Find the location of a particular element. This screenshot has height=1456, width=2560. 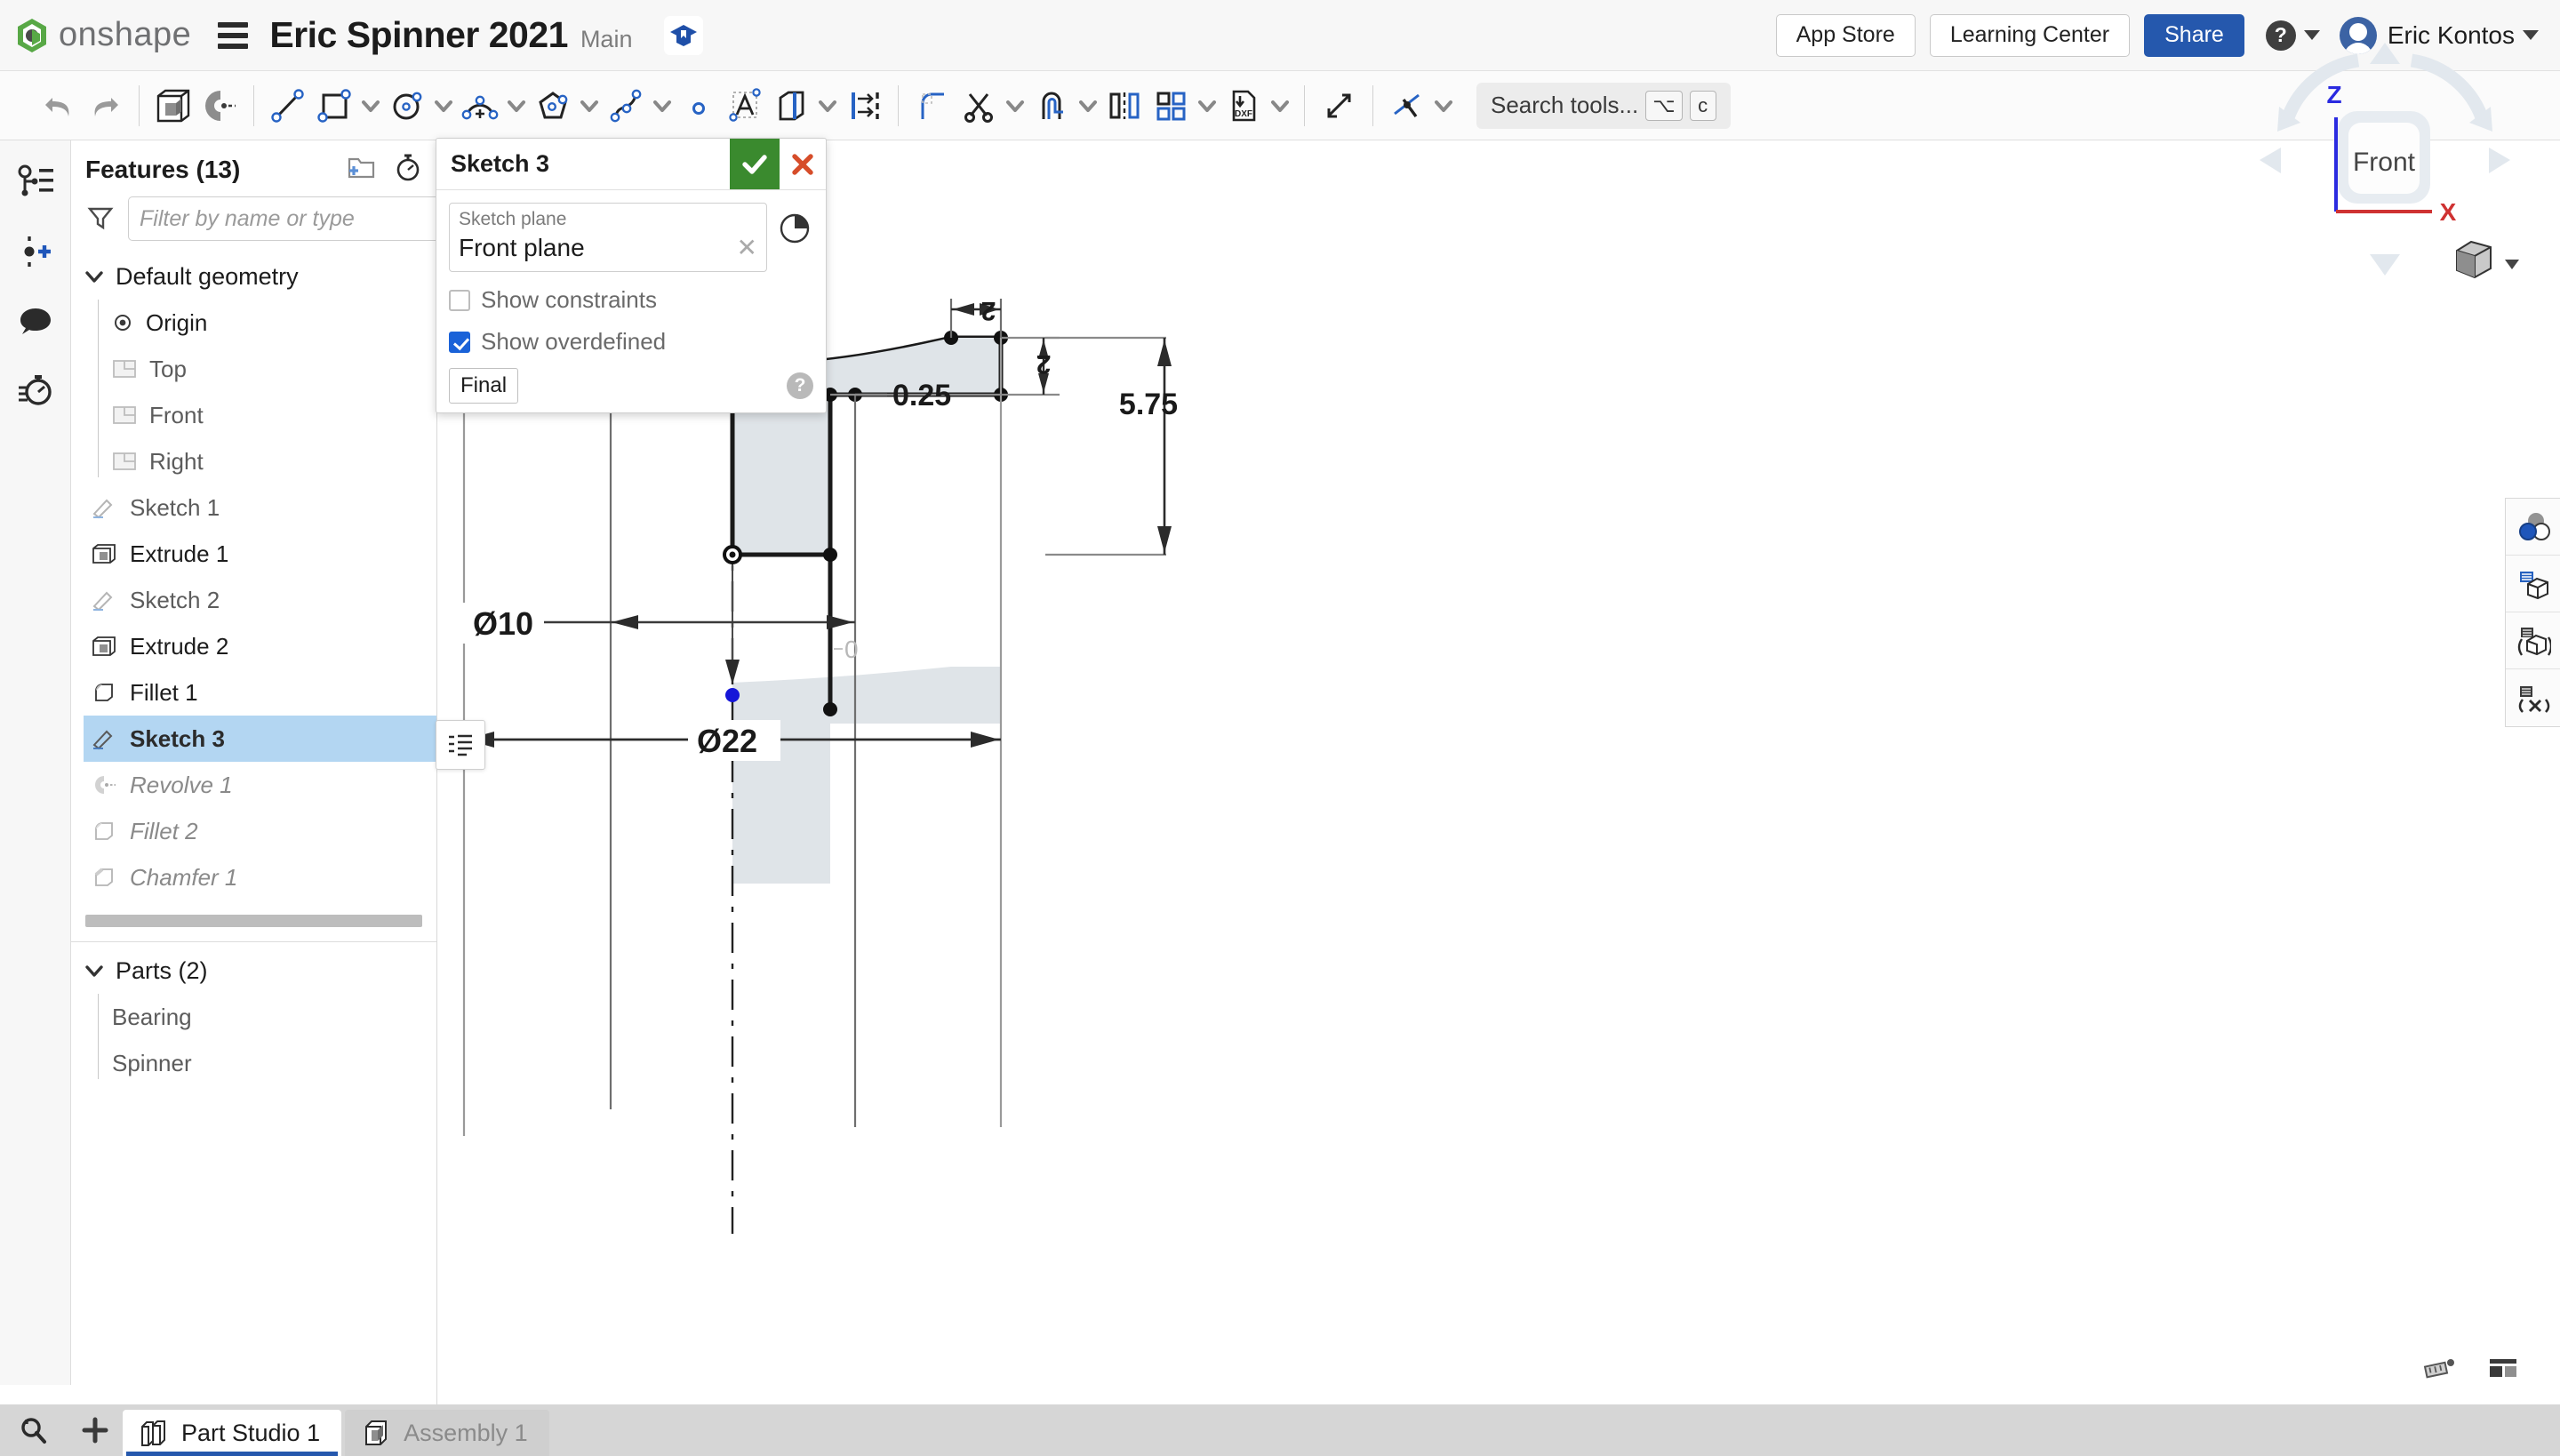

extrude-icon is located at coordinates (173, 105).